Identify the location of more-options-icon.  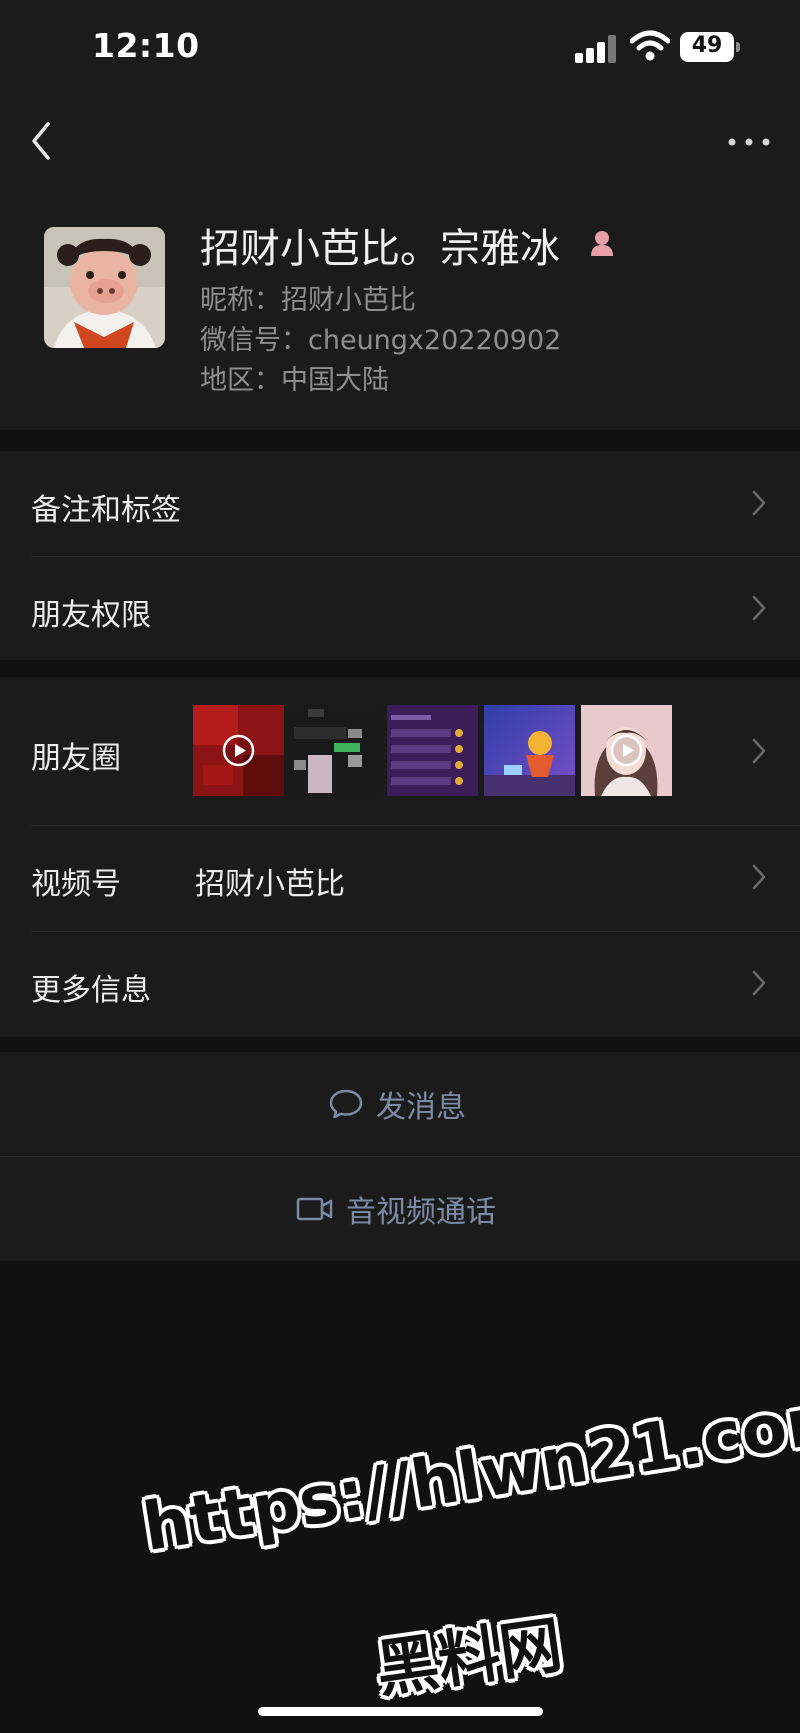
(749, 142).